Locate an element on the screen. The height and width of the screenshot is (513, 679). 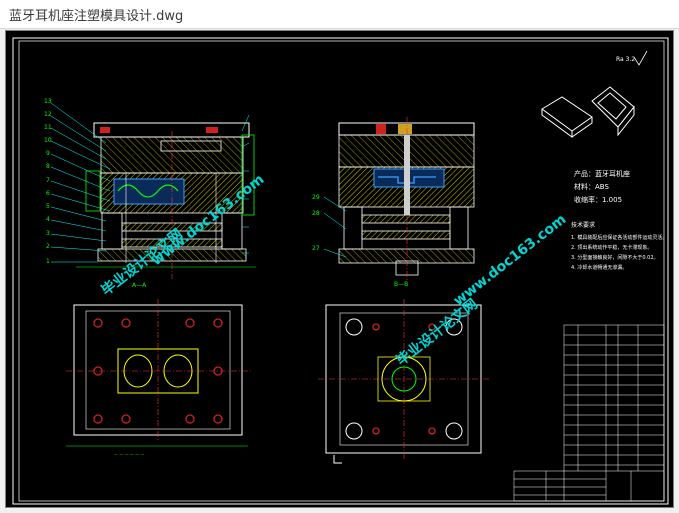
plan-view-left: — — — — — — is located at coordinates (159, 378).